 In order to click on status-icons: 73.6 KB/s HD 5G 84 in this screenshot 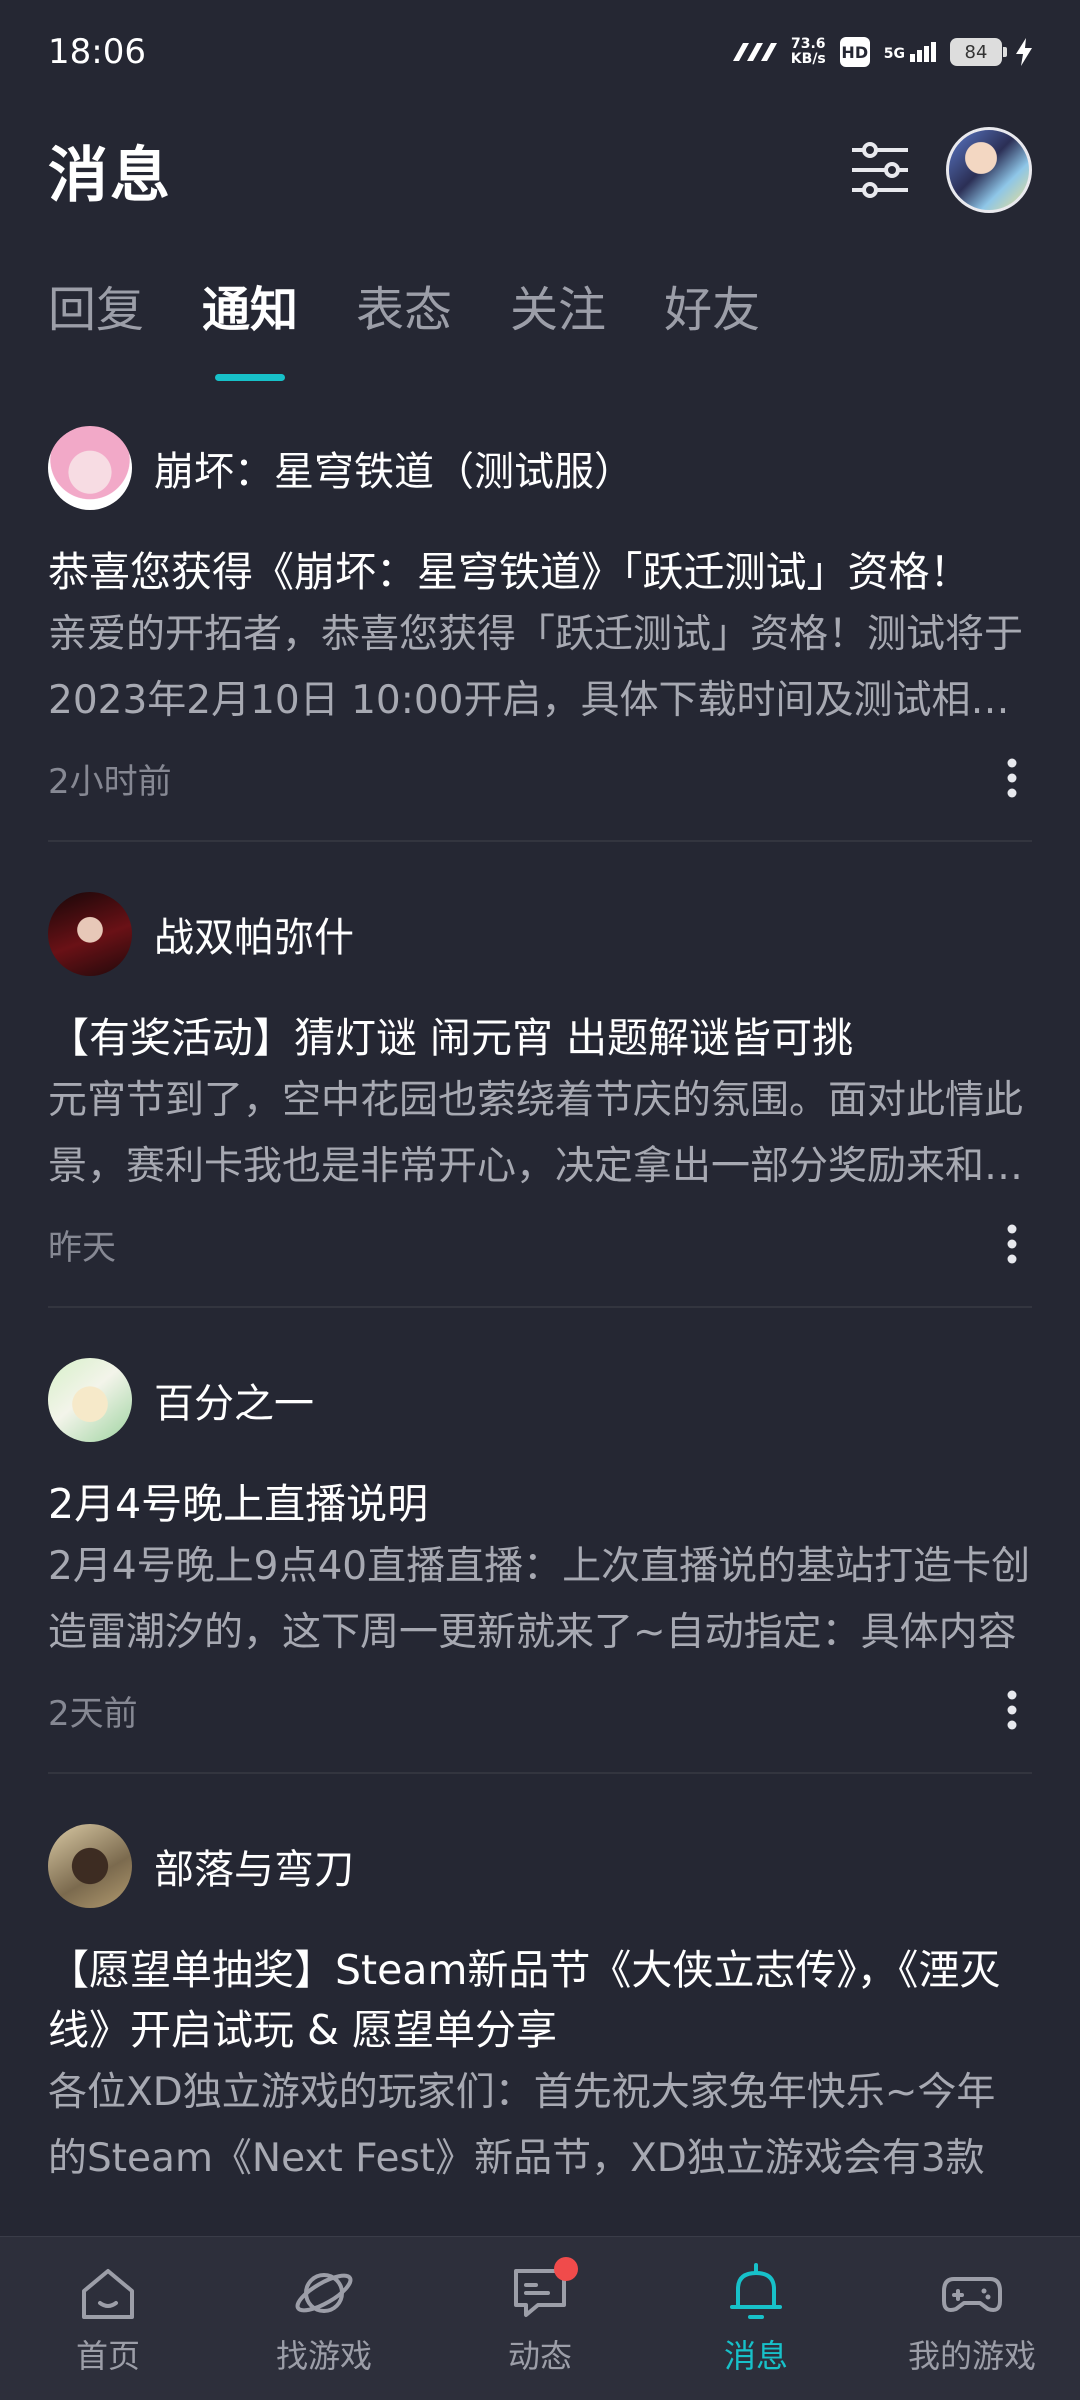, I will do `click(881, 52)`.